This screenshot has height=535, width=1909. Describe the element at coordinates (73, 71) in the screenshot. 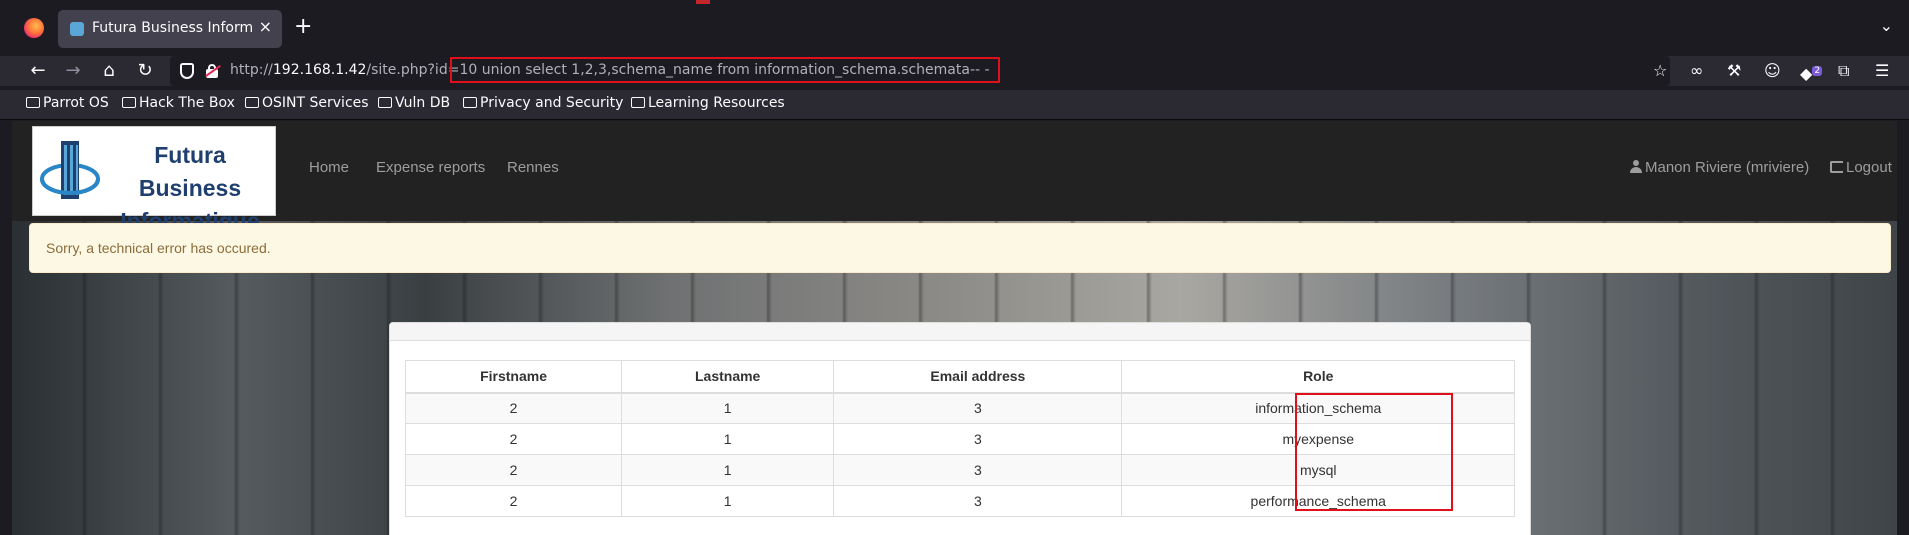

I see `forward-arrow-icon: →` at that location.